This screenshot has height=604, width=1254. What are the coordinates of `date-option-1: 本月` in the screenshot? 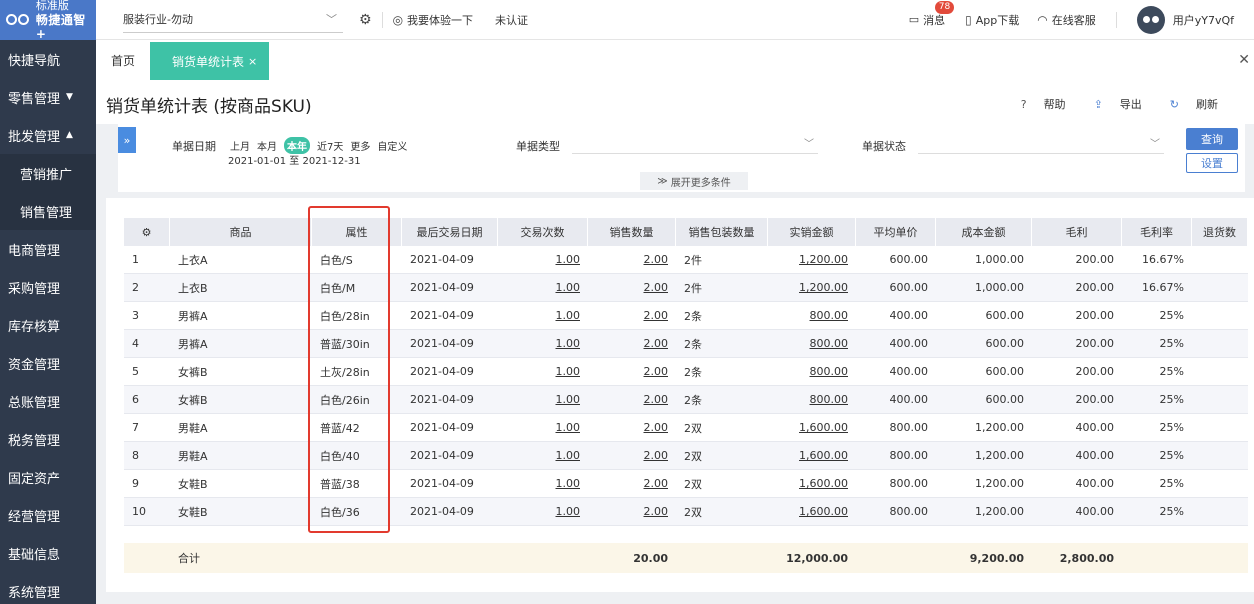 It's located at (267, 145).